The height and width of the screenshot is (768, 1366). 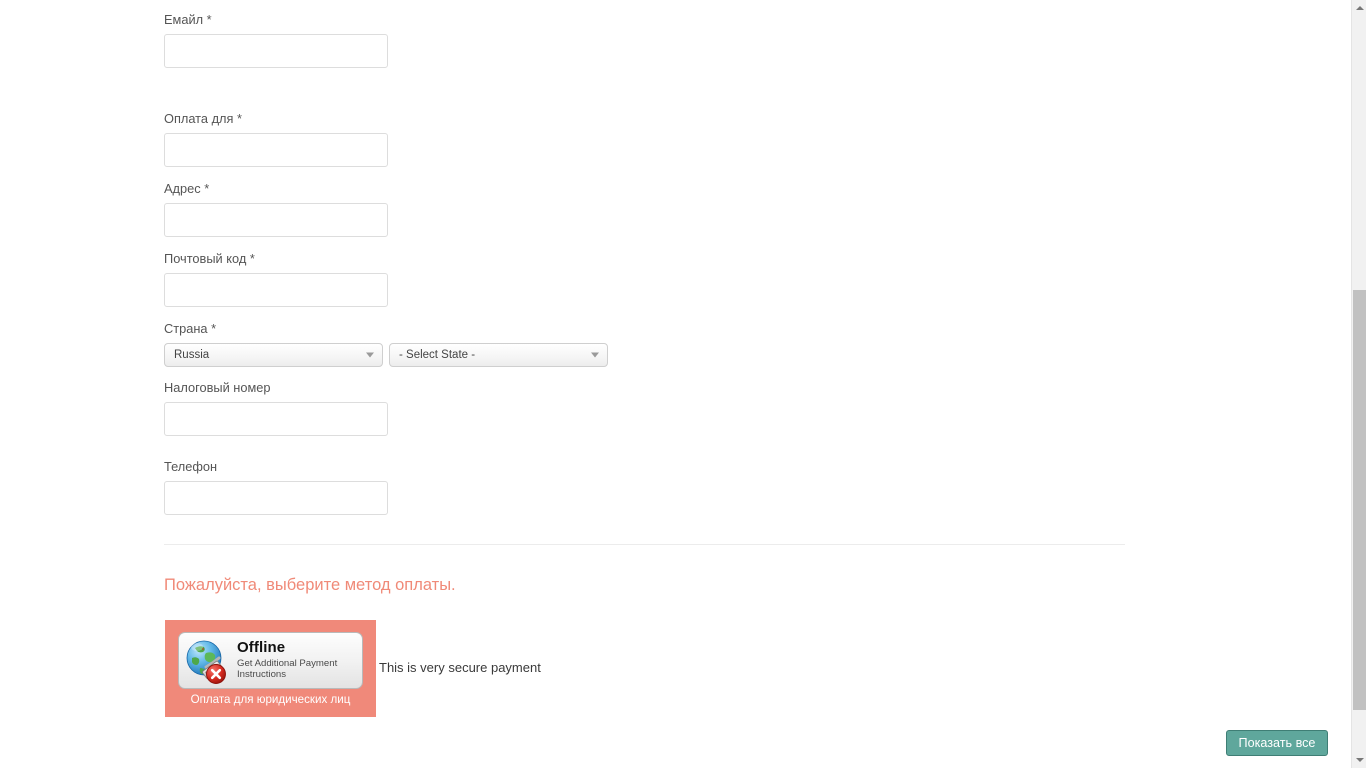 I want to click on label-tax-number-text: Налоговый номер, so click(x=217, y=387).